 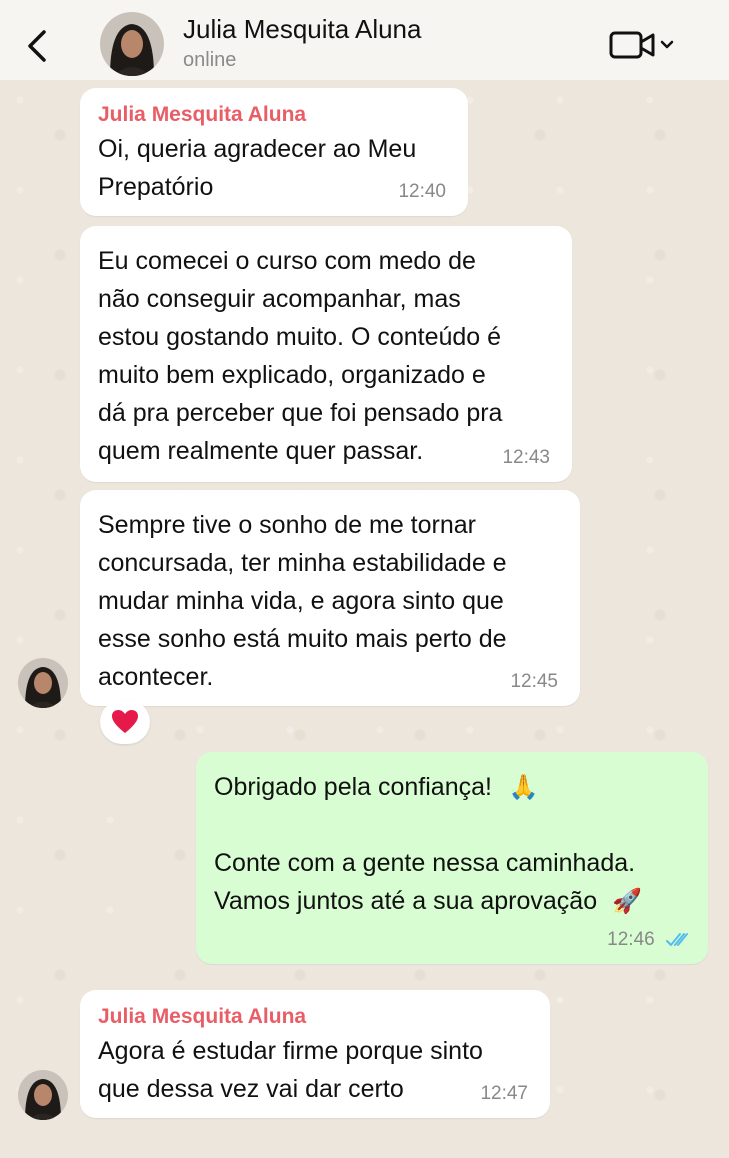 What do you see at coordinates (677, 939) in the screenshot?
I see `double-check-icon` at bounding box center [677, 939].